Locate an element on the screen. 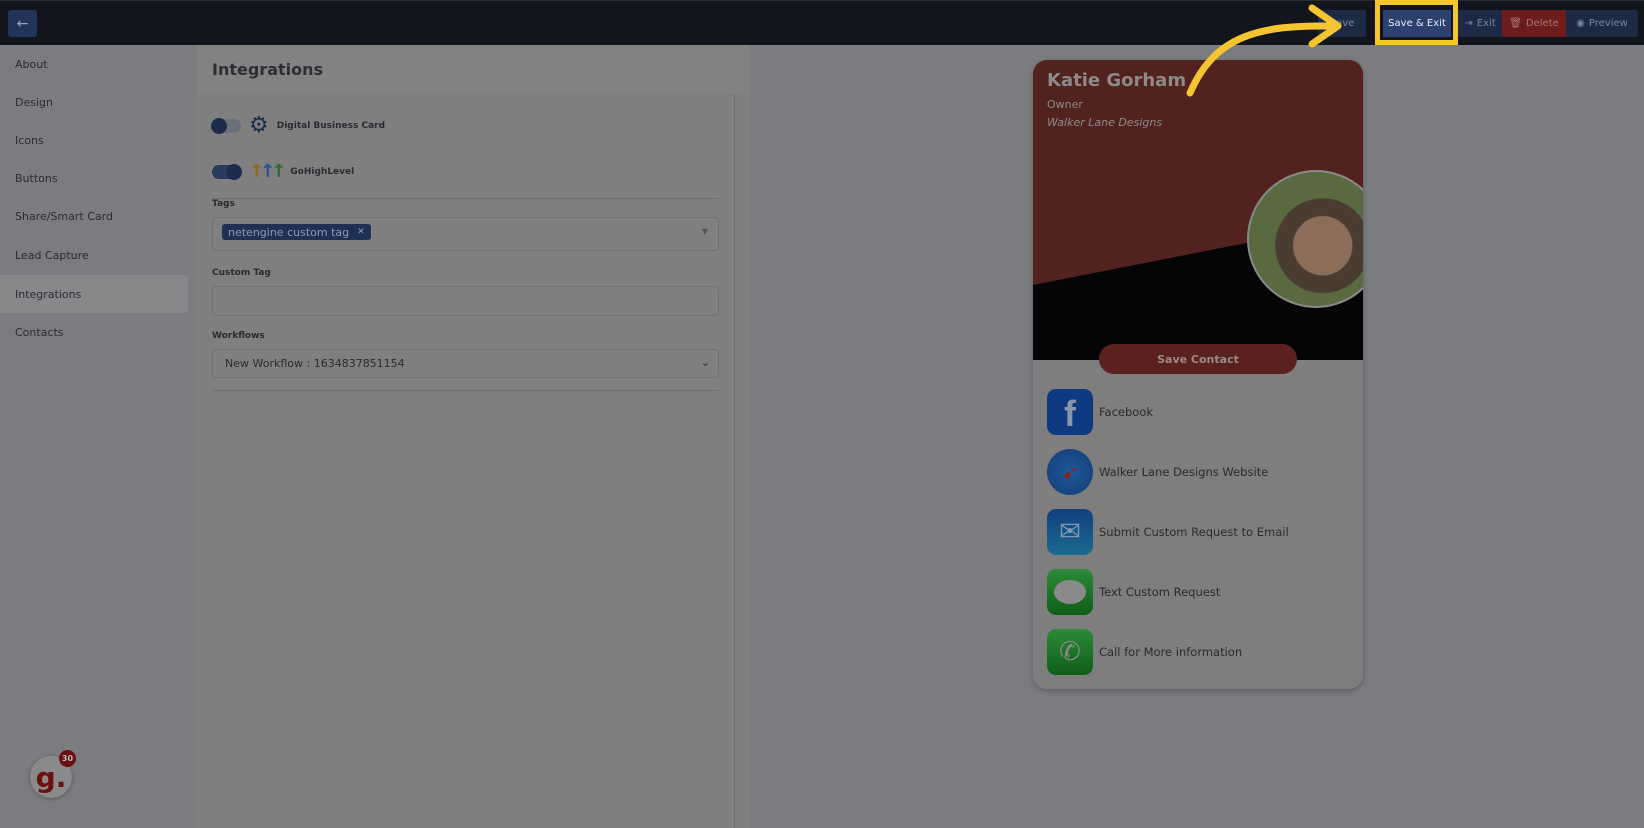 The image size is (1644, 828). mail-icon: ✉ is located at coordinates (1070, 532).